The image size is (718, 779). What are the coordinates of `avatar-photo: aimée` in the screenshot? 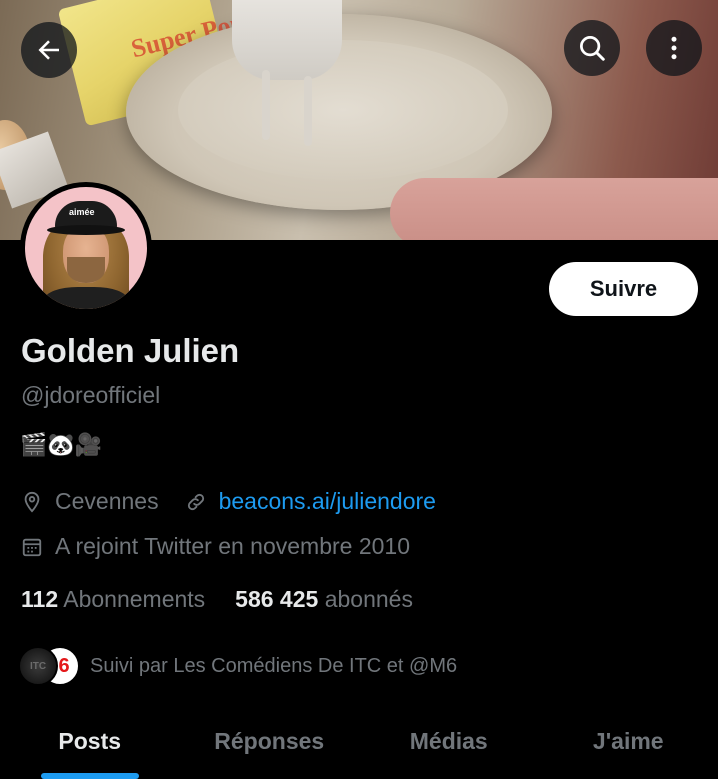 It's located at (86, 248).